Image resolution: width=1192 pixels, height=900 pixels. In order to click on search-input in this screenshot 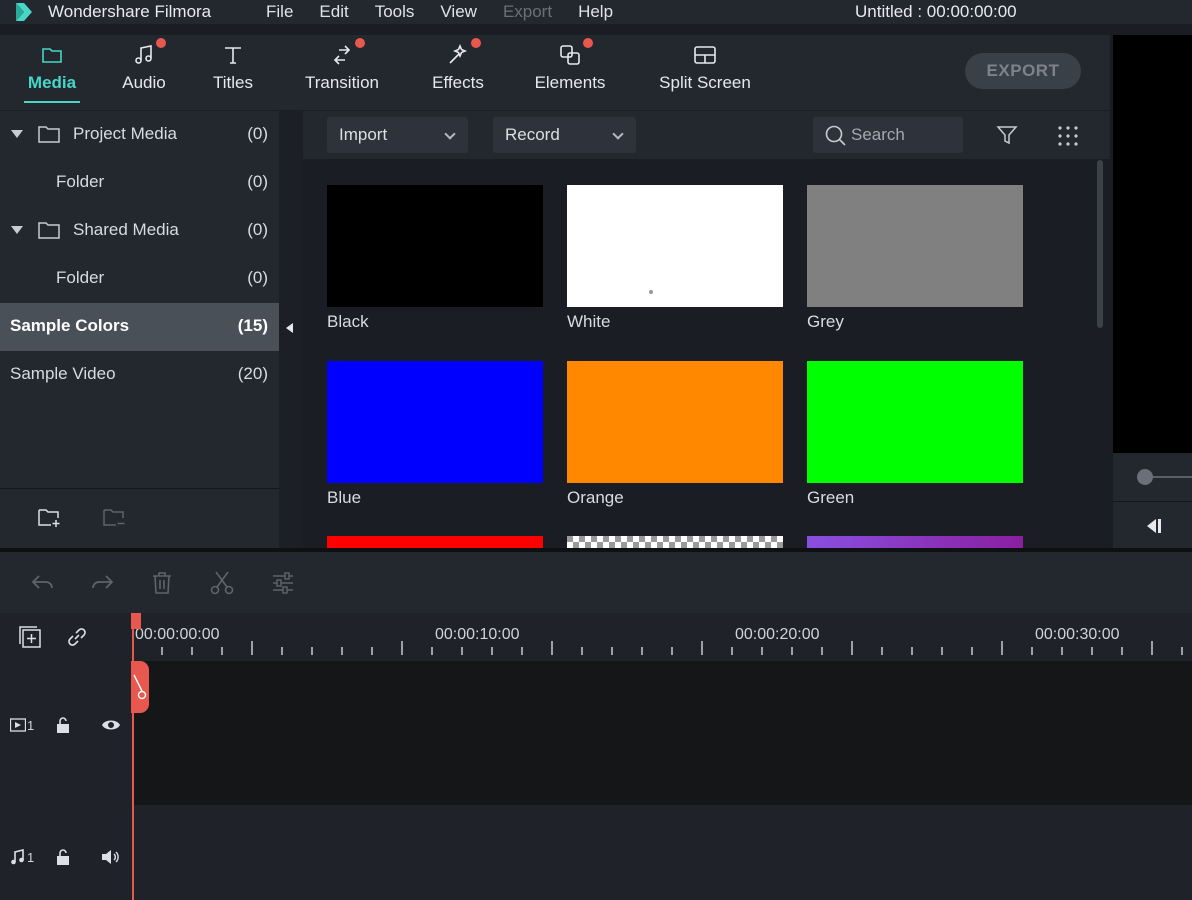, I will do `click(904, 135)`.